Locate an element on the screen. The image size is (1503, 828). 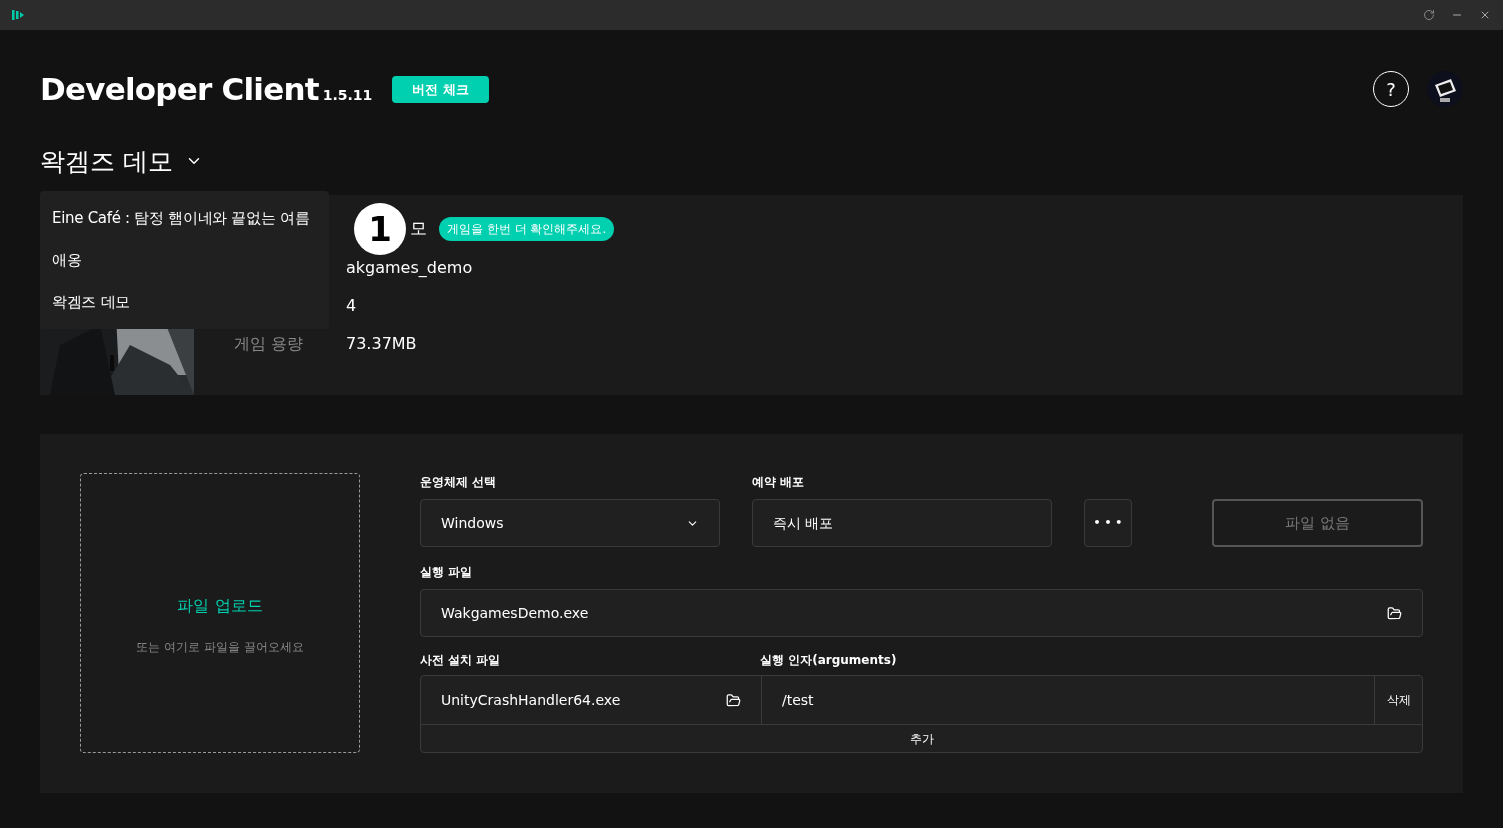
info-value: 73.37MB is located at coordinates (381, 344).